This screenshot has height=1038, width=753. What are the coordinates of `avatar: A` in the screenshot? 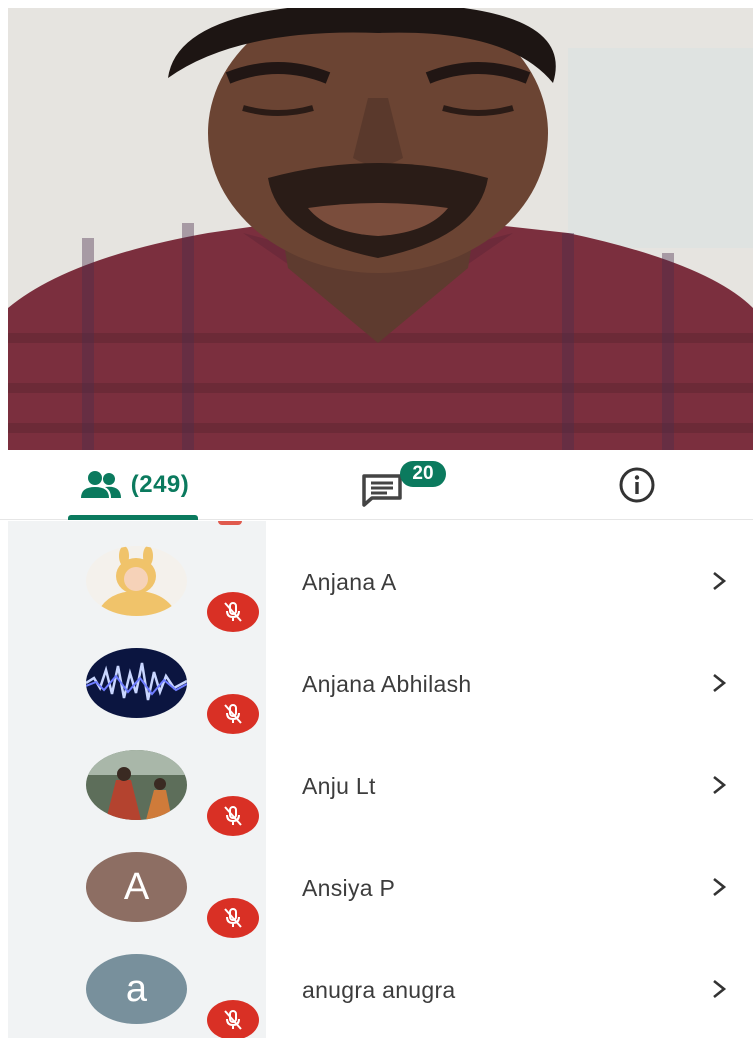 It's located at (136, 887).